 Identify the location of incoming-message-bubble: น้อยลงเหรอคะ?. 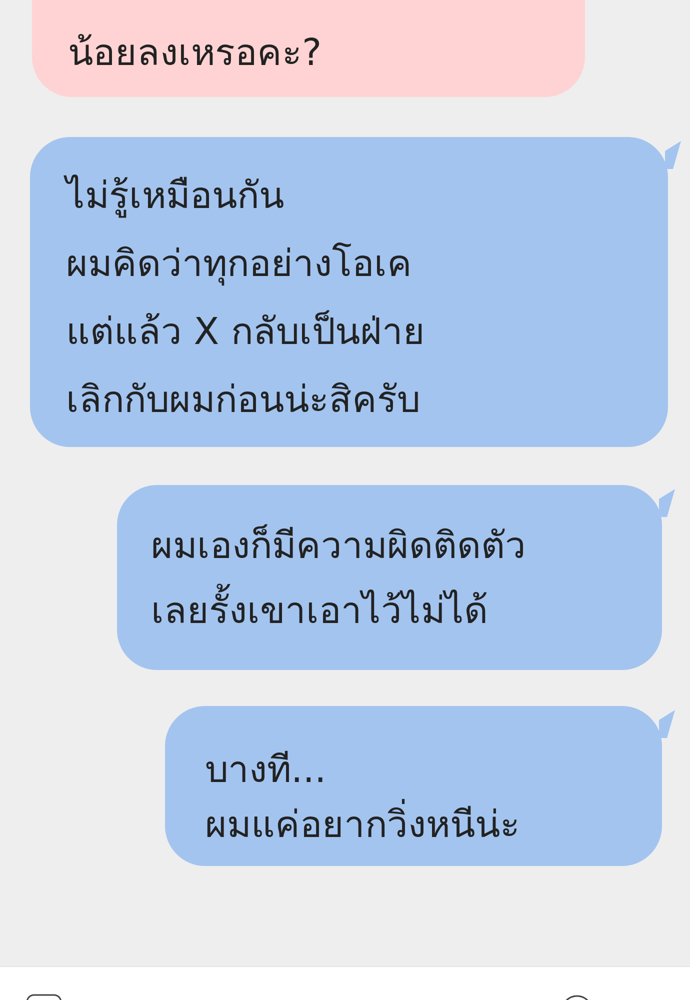
(308, 48).